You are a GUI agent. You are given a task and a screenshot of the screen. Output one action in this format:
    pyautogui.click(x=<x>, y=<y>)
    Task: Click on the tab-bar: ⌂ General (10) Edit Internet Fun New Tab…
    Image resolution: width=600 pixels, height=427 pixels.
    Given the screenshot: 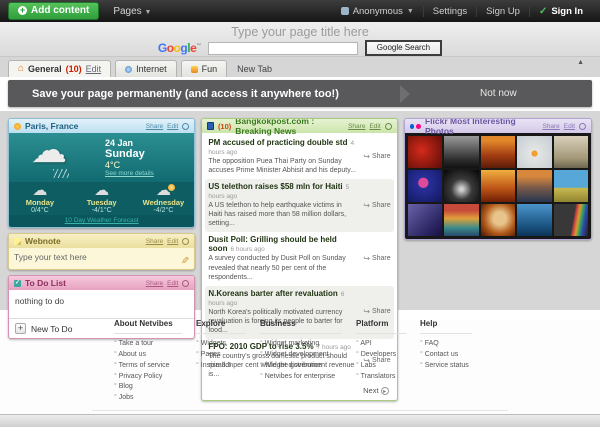 What is the action you would take?
    pyautogui.click(x=300, y=67)
    